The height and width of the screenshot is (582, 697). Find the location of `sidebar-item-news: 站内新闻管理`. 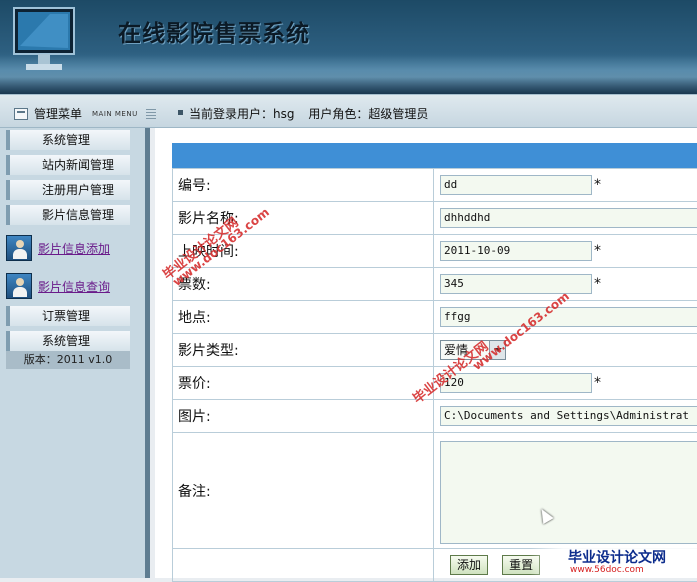

sidebar-item-news: 站内新闻管理 is located at coordinates (68, 165).